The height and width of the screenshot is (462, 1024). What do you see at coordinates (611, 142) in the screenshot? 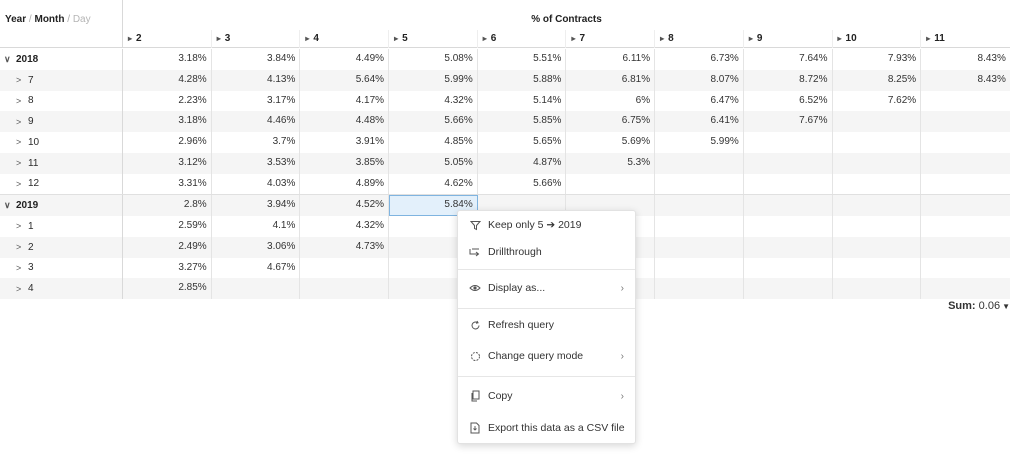
I see `table-cell: 5.69%` at bounding box center [611, 142].